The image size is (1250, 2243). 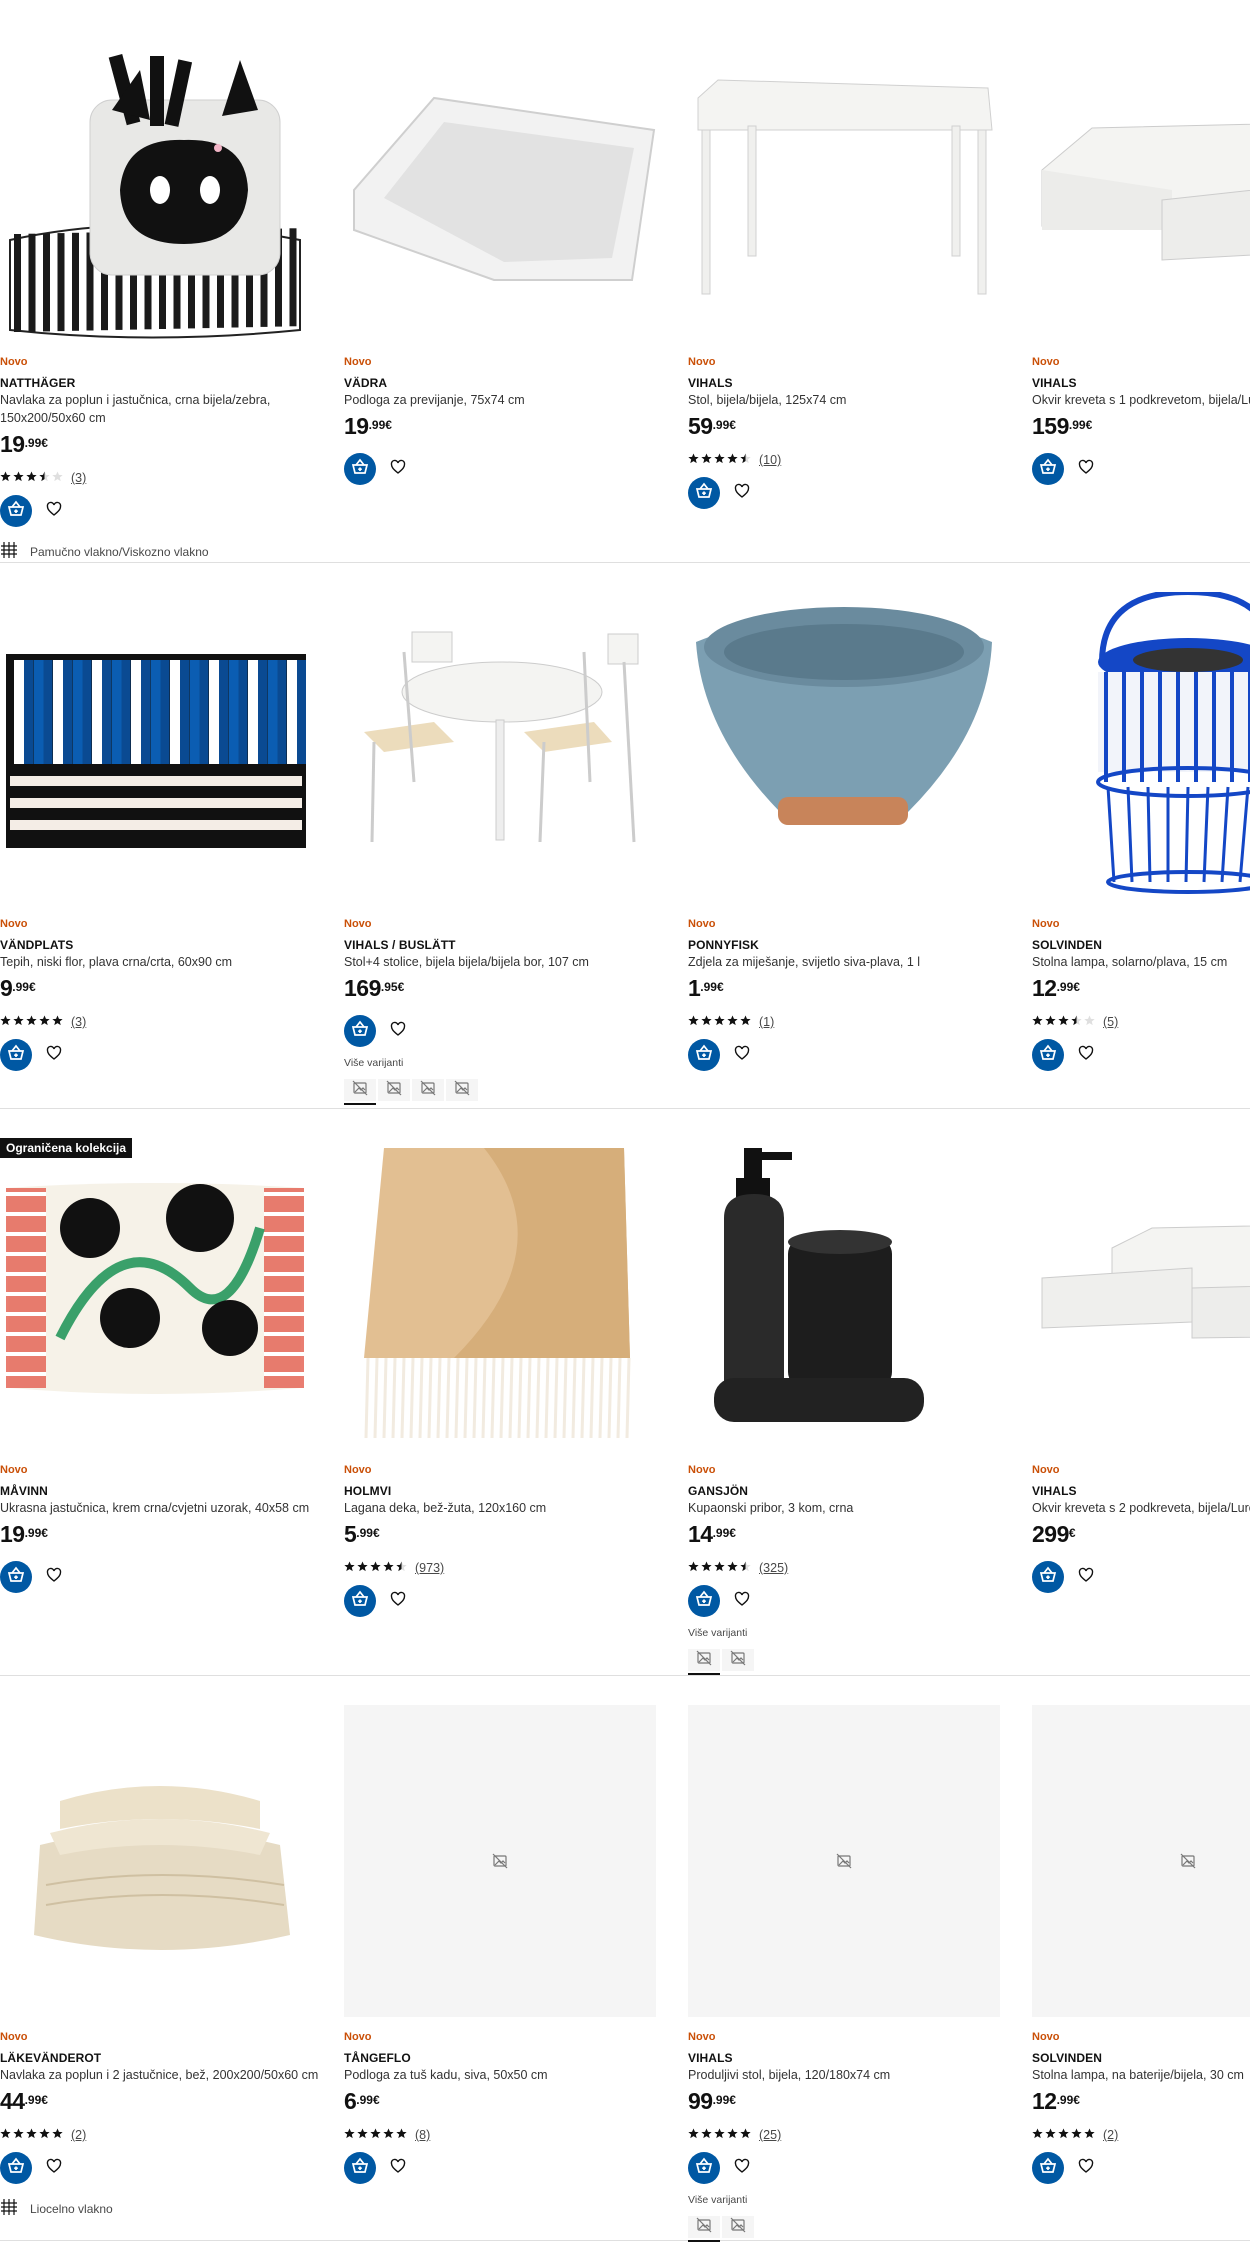 I want to click on review-count: (325), so click(x=773, y=1568).